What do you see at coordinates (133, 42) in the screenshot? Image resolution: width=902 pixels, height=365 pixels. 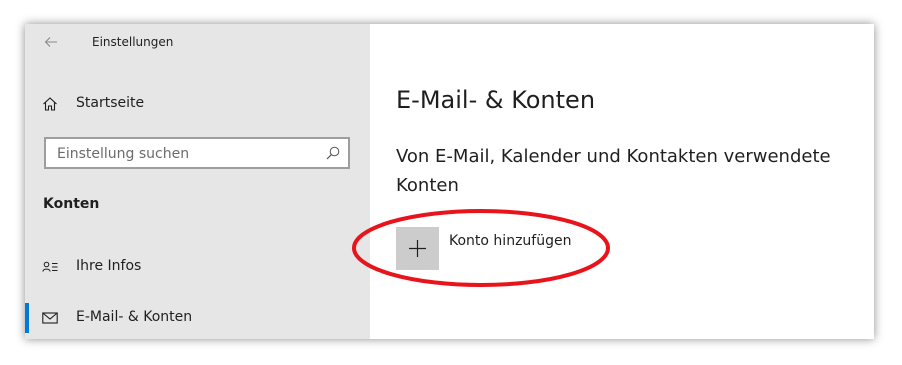 I see `app-title: Einstellungen` at bounding box center [133, 42].